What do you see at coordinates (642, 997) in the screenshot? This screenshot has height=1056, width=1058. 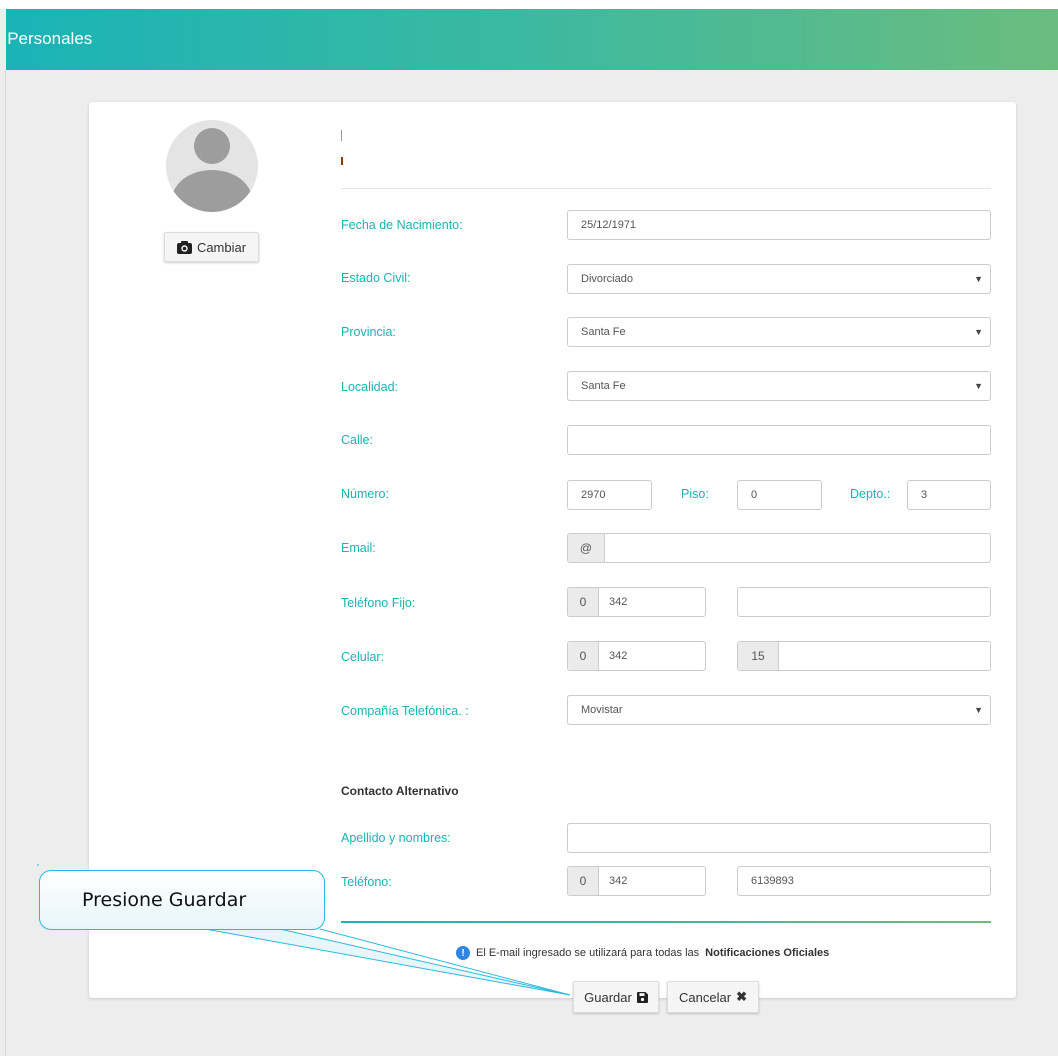 I see `floppy-disk-icon` at bounding box center [642, 997].